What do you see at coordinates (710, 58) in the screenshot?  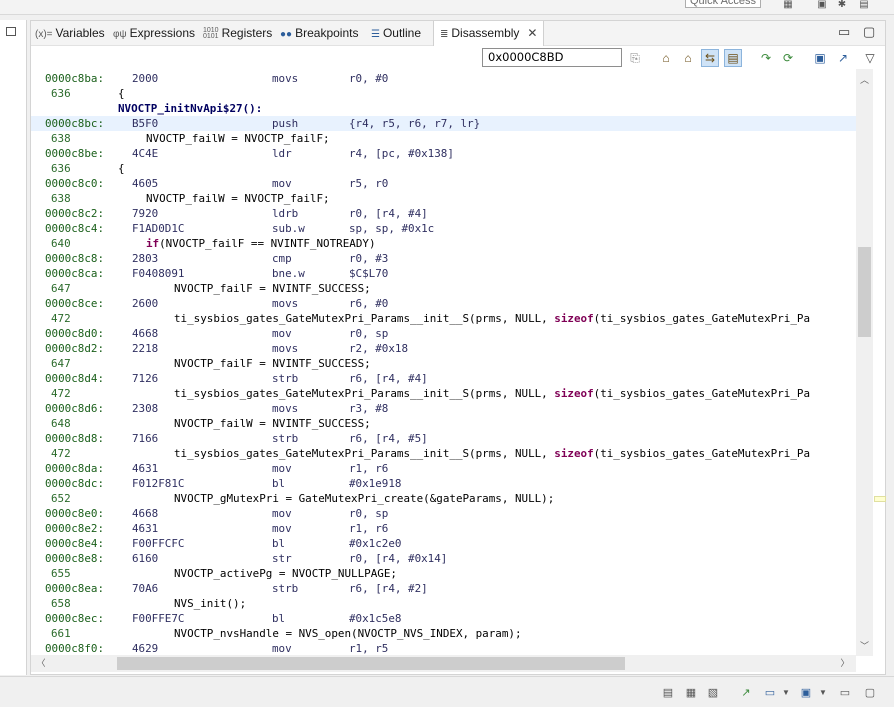 I see `link-with-editor-icon: ⇆` at bounding box center [710, 58].